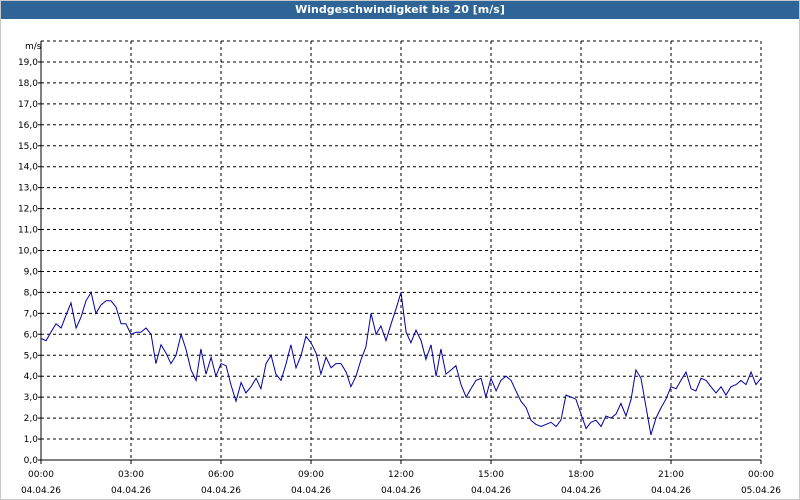 Image resolution: width=800 pixels, height=500 pixels. I want to click on x-tick-time-label: 12:00, so click(401, 475).